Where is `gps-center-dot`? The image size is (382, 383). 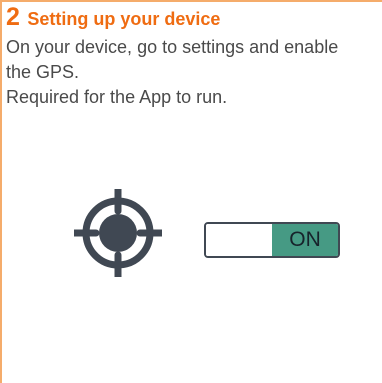 gps-center-dot is located at coordinates (118, 233).